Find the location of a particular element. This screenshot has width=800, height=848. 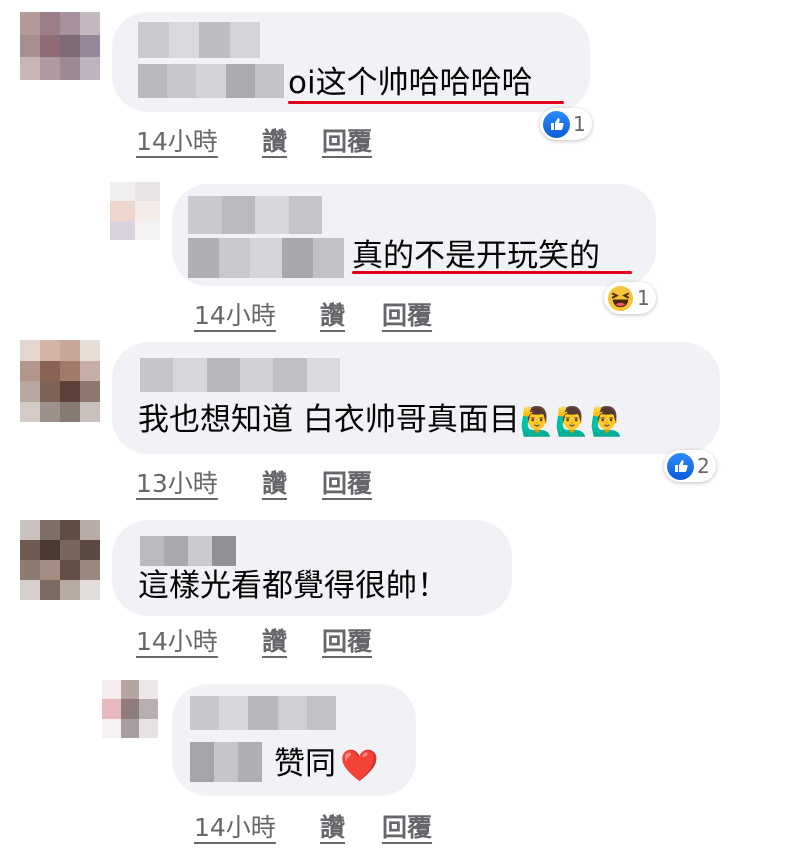

haha-icon is located at coordinates (620, 298).